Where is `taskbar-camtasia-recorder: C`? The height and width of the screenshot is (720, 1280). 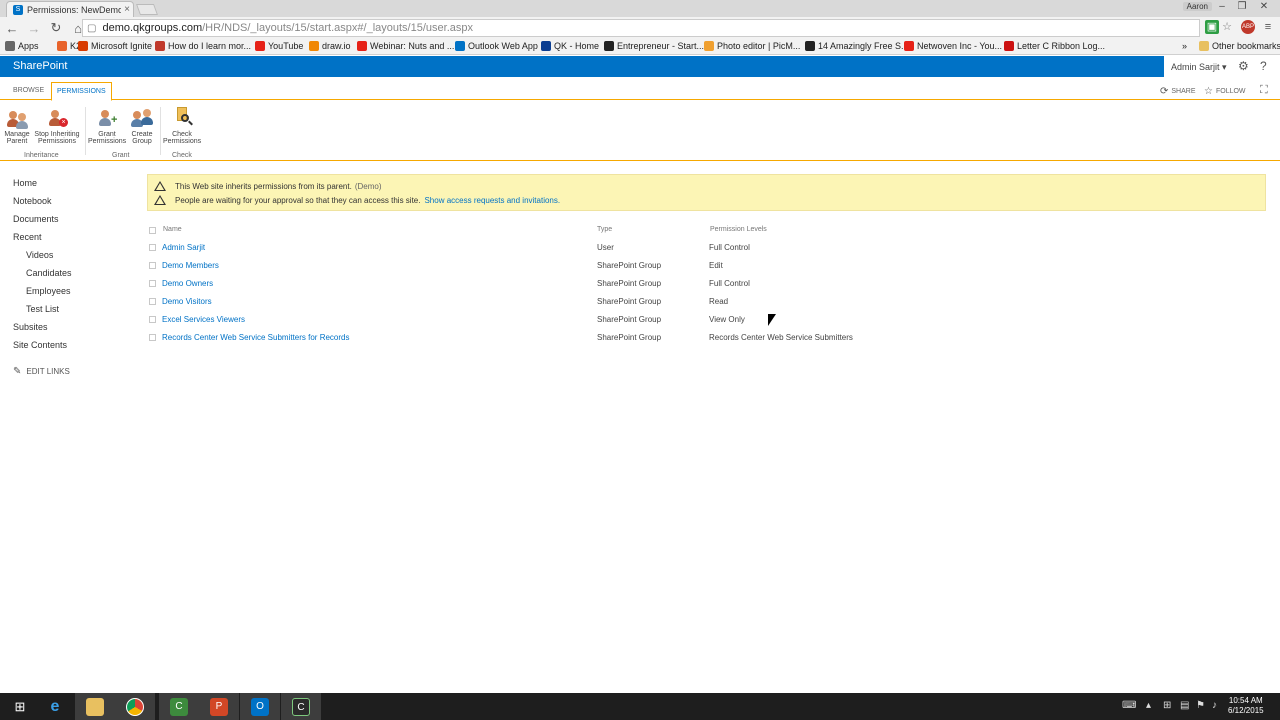 taskbar-camtasia-recorder: C is located at coordinates (301, 706).